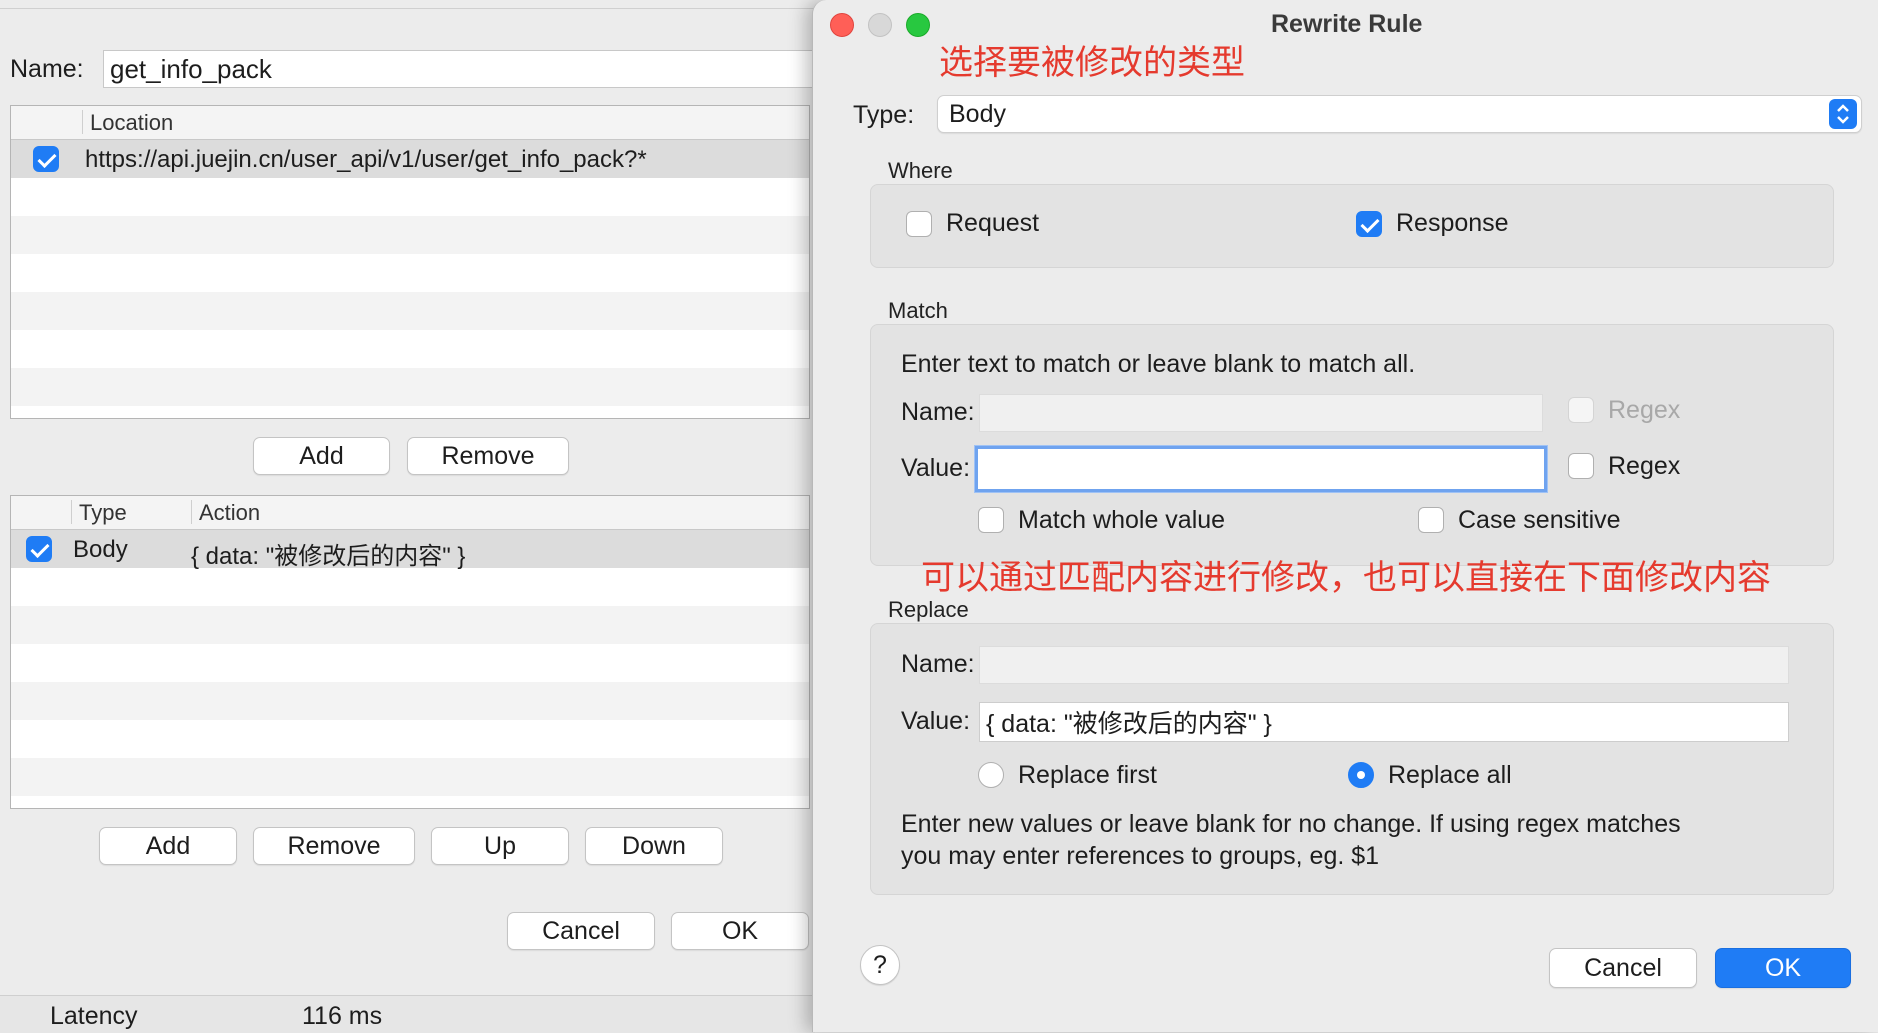 The image size is (1878, 1033). Describe the element at coordinates (1361, 775) in the screenshot. I see `replace-all-radio` at that location.